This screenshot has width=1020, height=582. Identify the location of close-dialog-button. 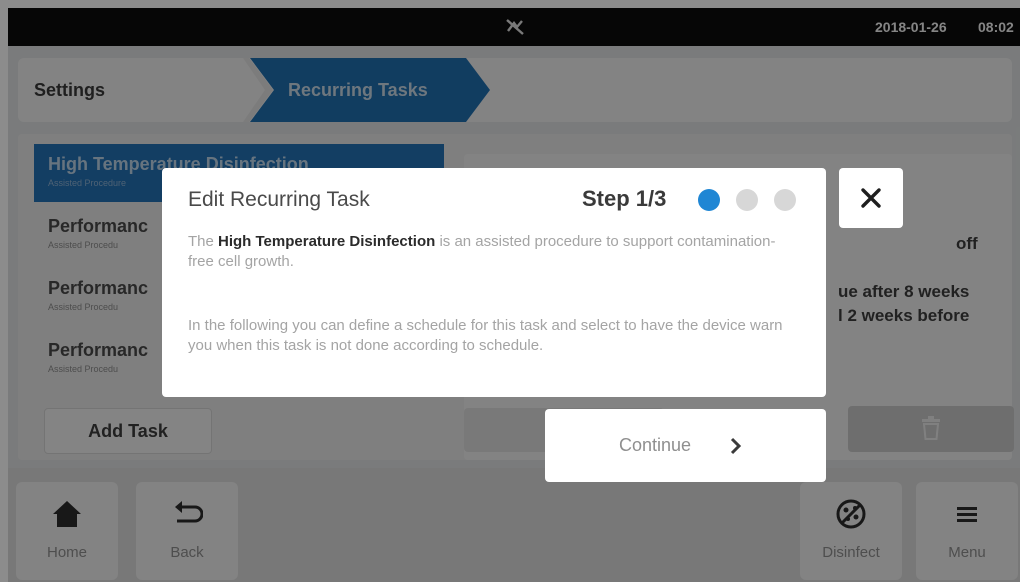
(871, 198).